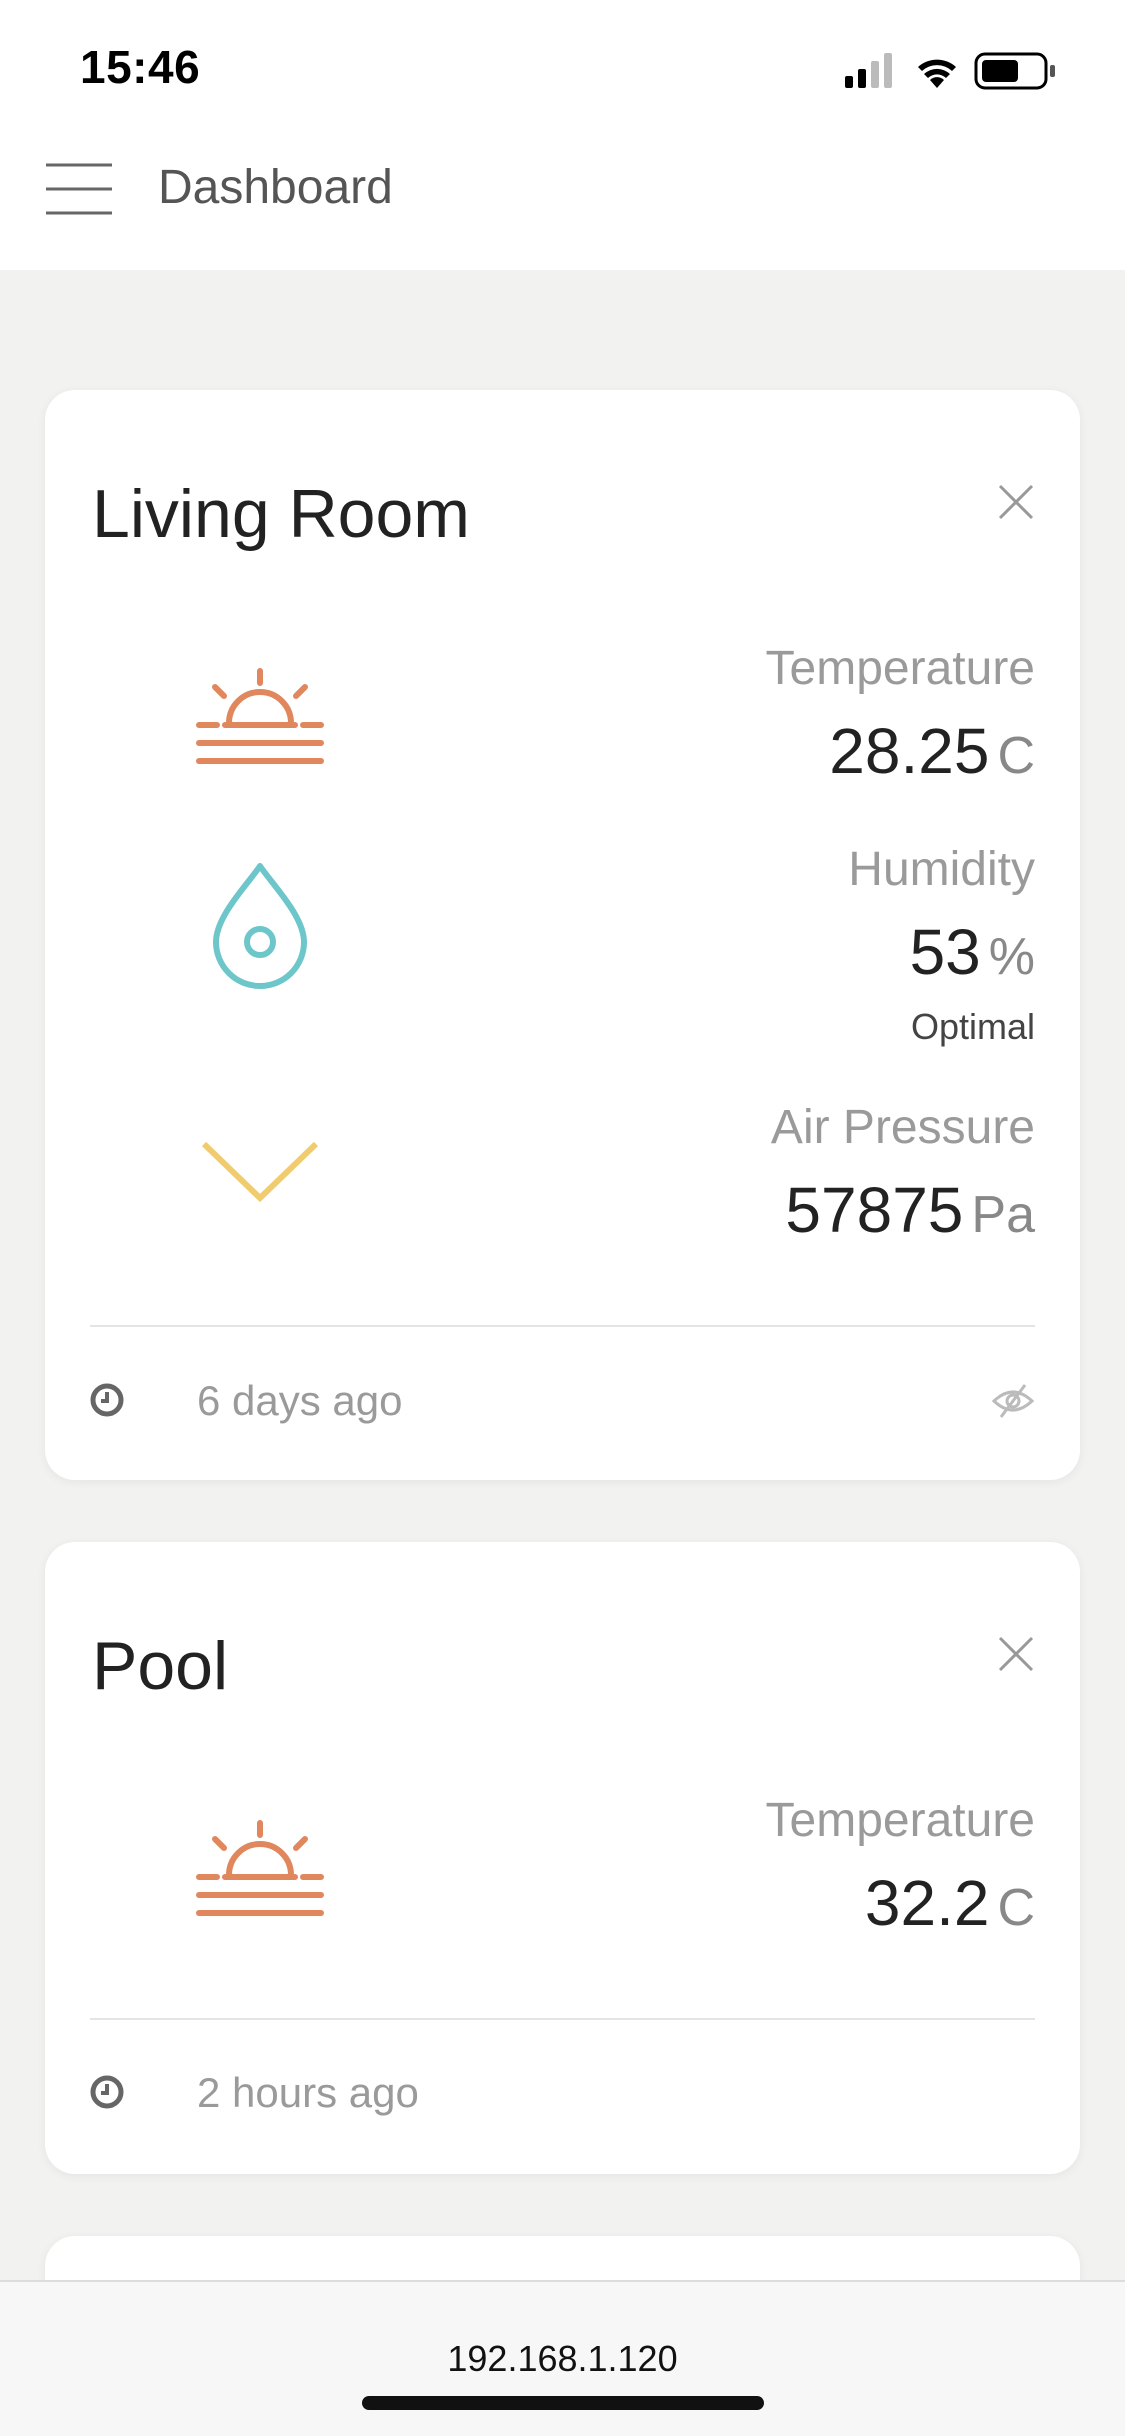 The width and height of the screenshot is (1125, 2436). What do you see at coordinates (81, 189) in the screenshot?
I see `hamburger-menu-icon` at bounding box center [81, 189].